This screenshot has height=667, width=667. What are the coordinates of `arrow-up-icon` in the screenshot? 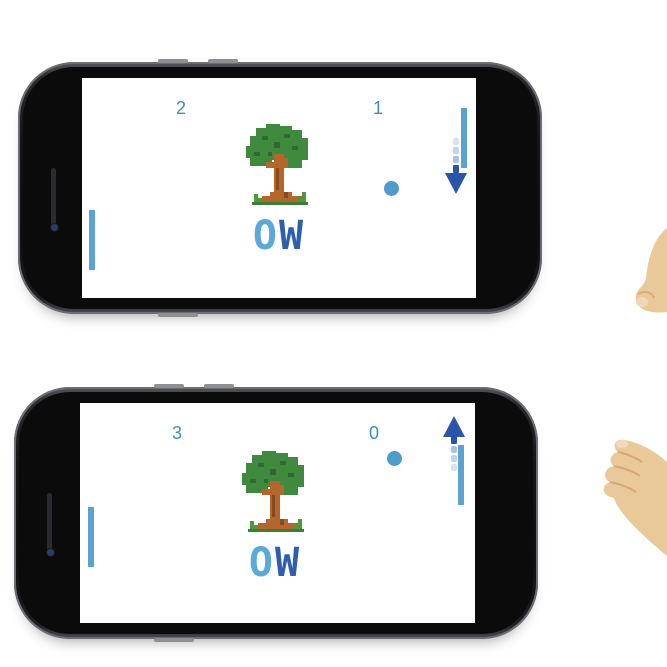 It's located at (454, 443).